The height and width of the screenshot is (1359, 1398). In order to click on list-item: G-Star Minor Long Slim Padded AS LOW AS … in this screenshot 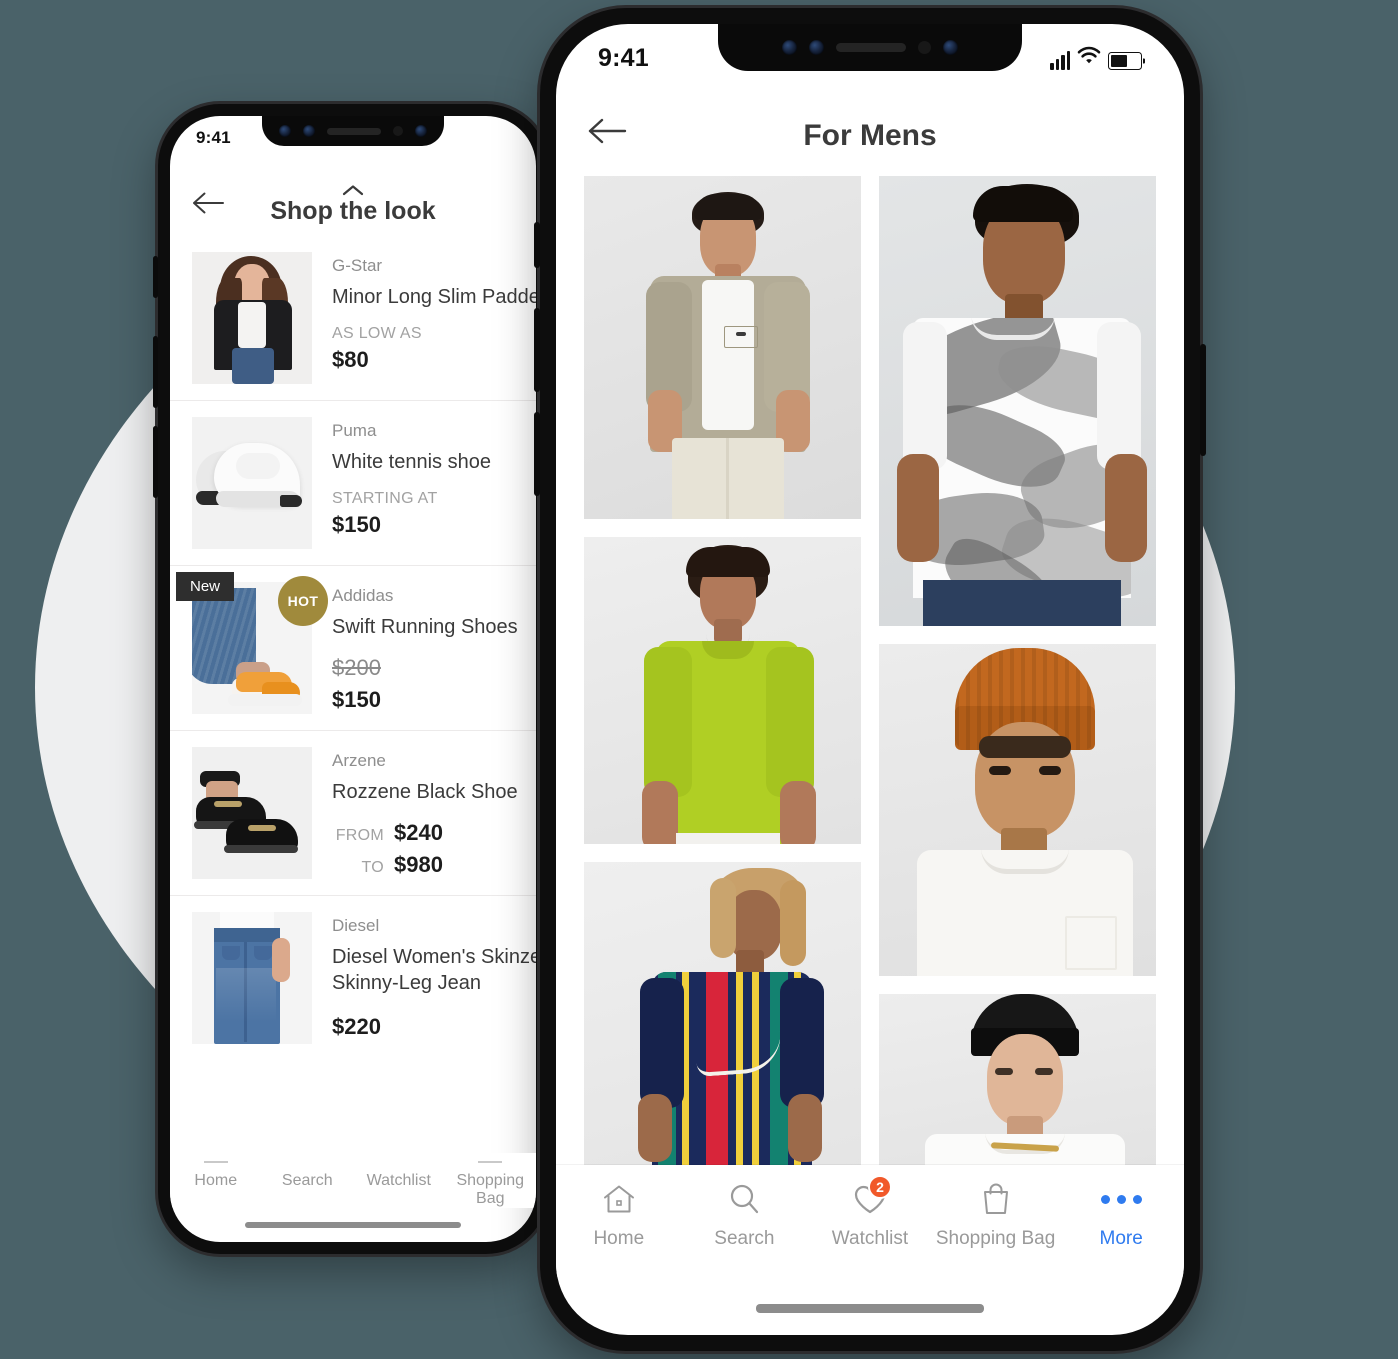, I will do `click(353, 318)`.